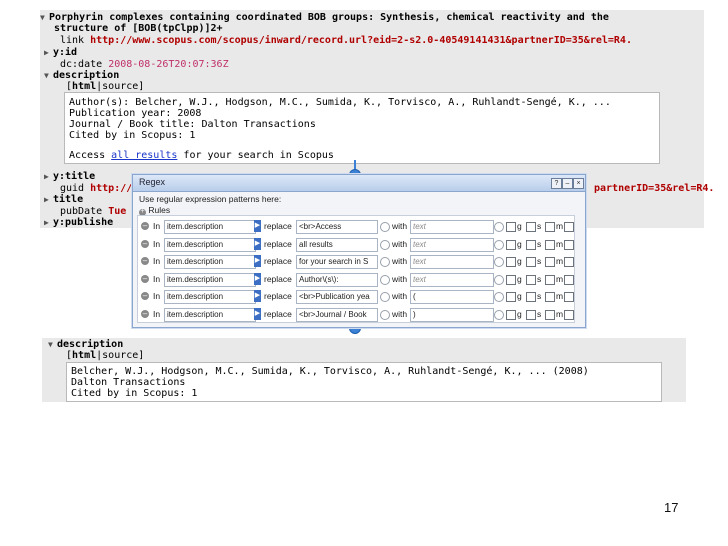  I want to click on pattern-input: for your search in S, so click(337, 262).